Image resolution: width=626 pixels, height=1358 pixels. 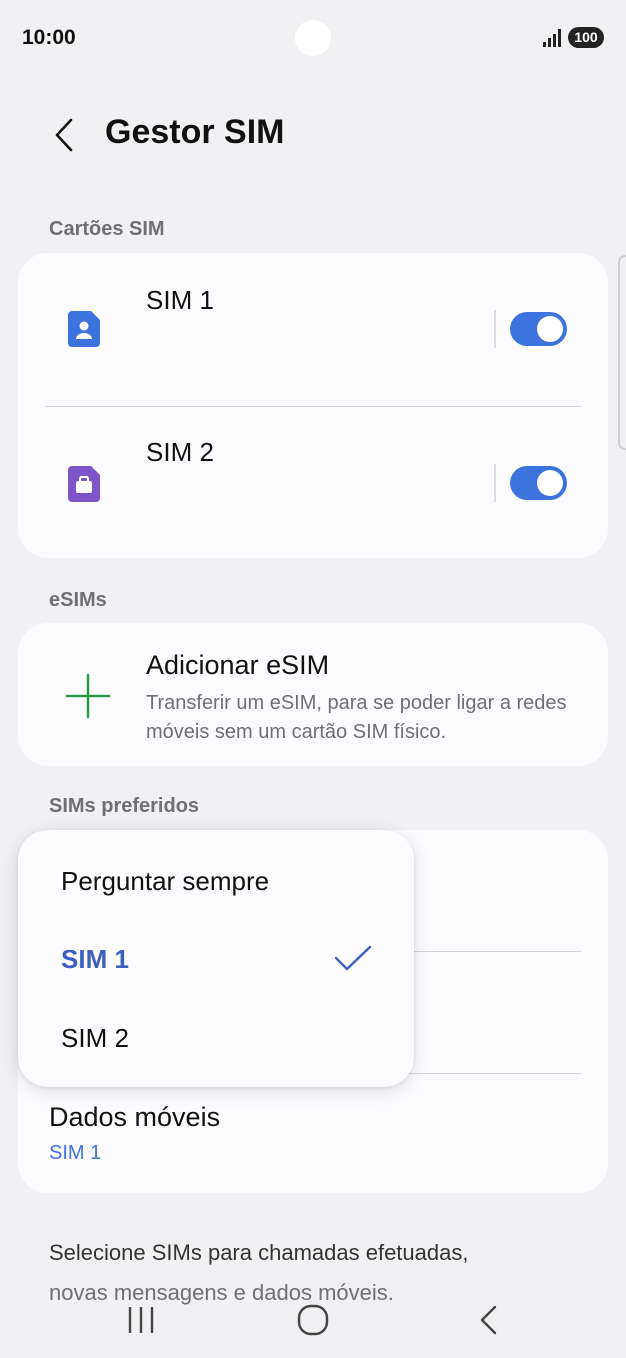 I want to click on sim-1-name: SIM 1, so click(x=180, y=300).